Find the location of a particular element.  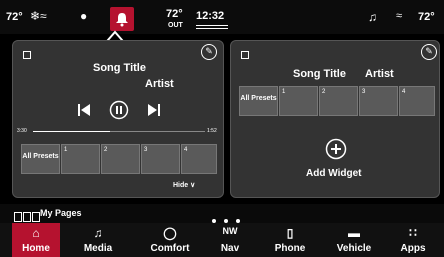

bell-icon is located at coordinates (122, 20).